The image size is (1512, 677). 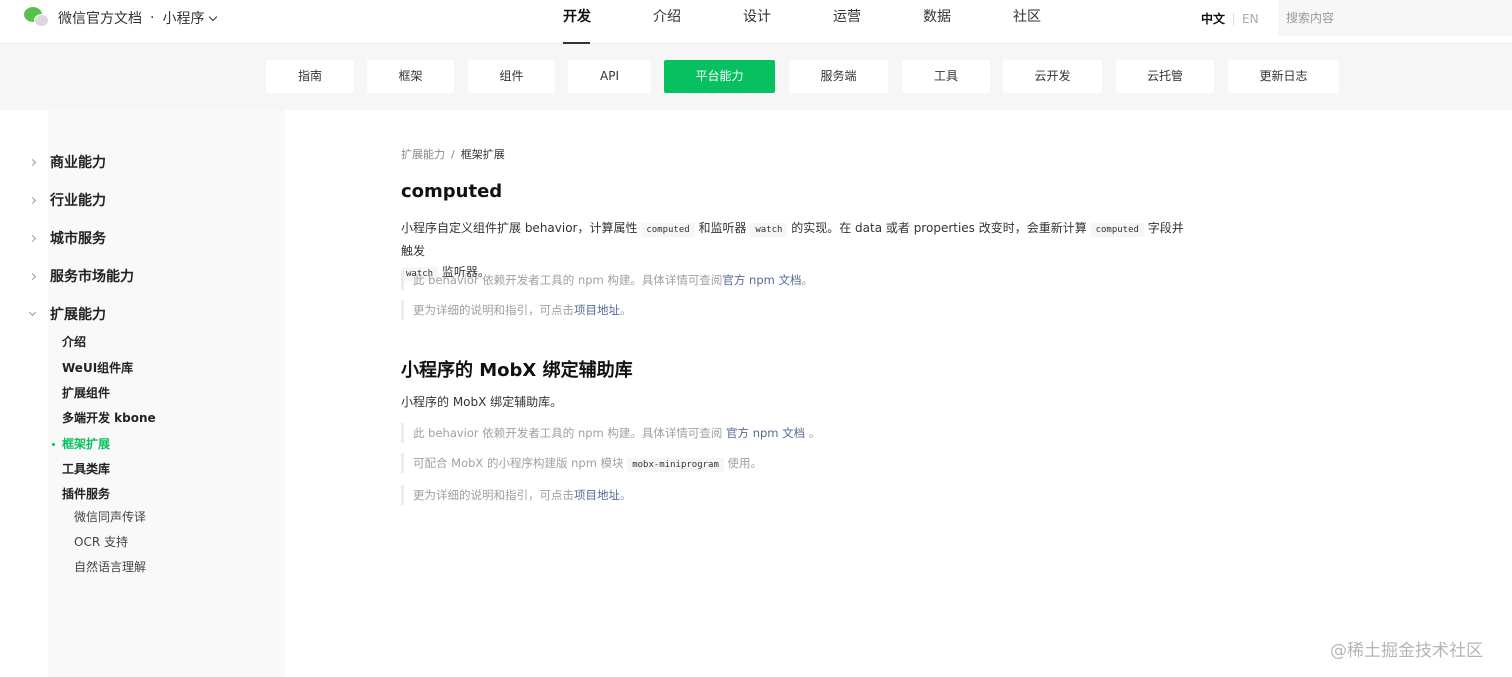 I want to click on product-switcher-label: 小程序, so click(x=183, y=18).